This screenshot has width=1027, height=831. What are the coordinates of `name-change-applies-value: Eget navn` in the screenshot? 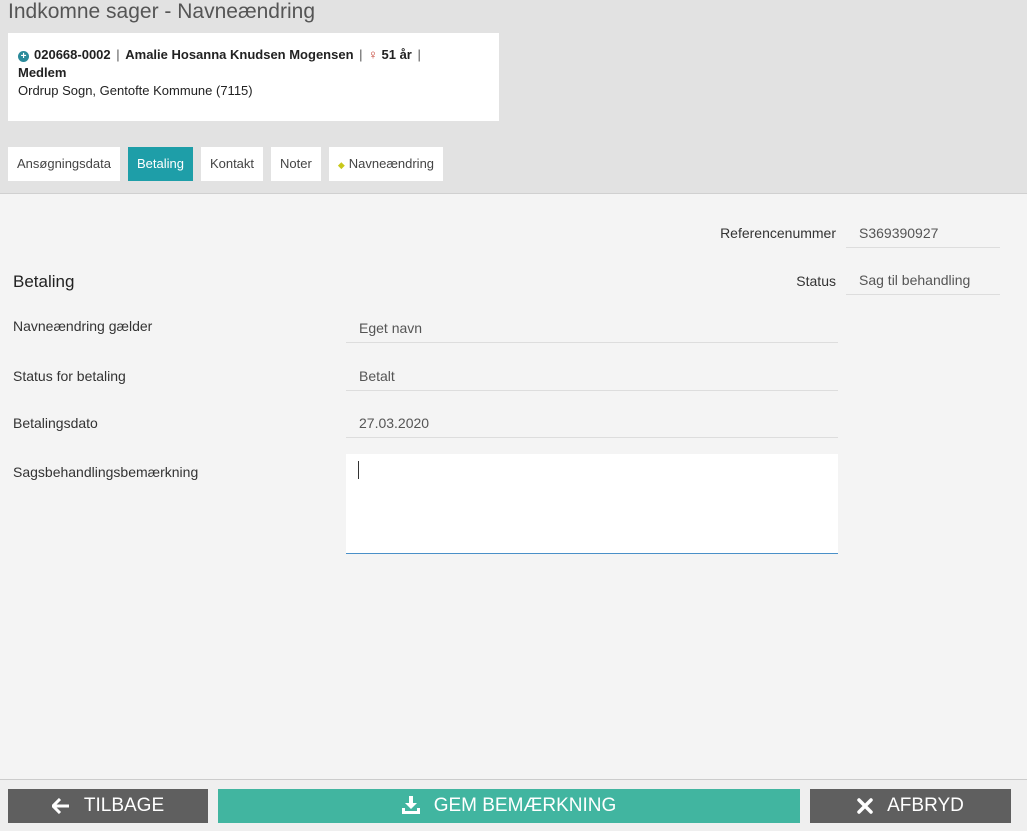 It's located at (592, 328).